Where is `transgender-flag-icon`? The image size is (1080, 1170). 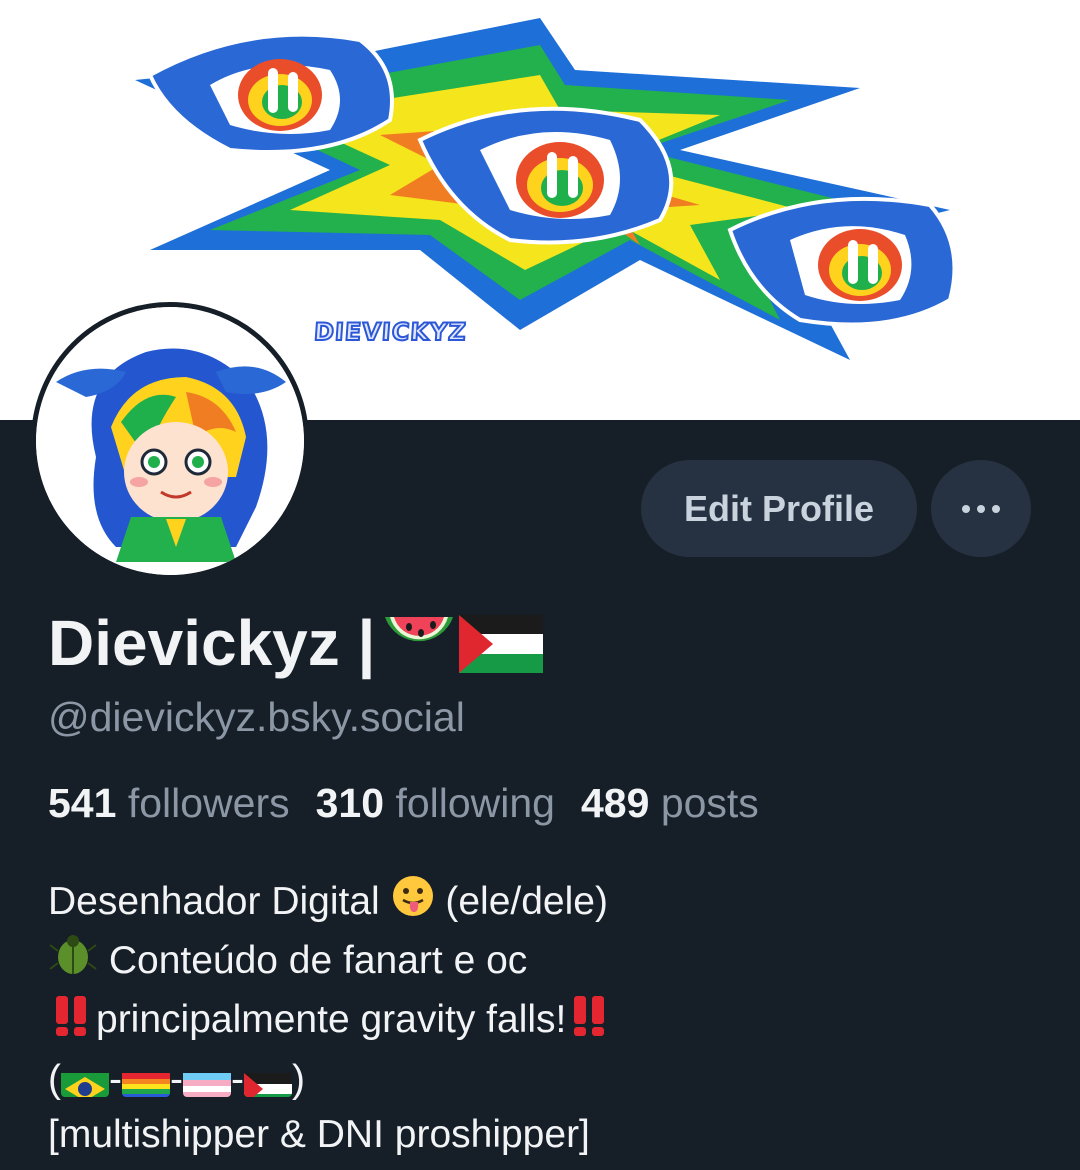
transgender-flag-icon is located at coordinates (207, 1081).